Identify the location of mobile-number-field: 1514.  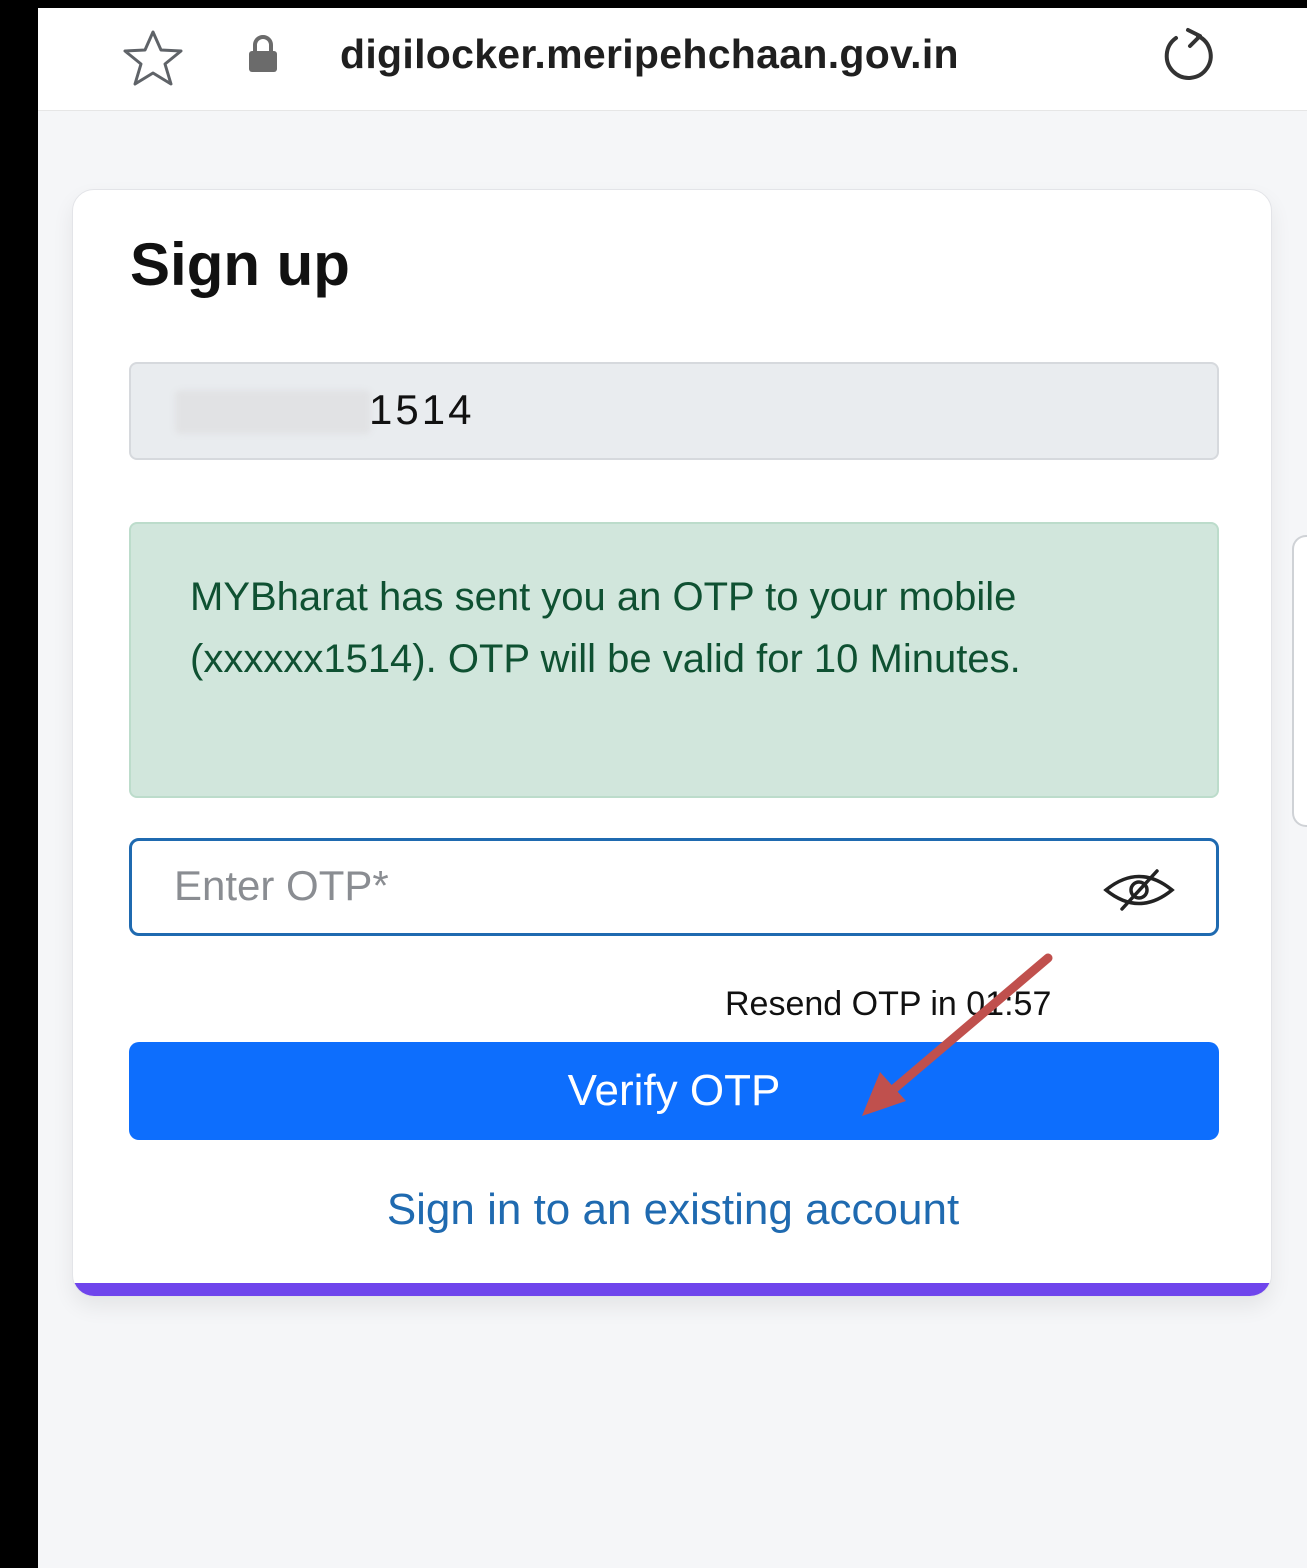
(674, 411).